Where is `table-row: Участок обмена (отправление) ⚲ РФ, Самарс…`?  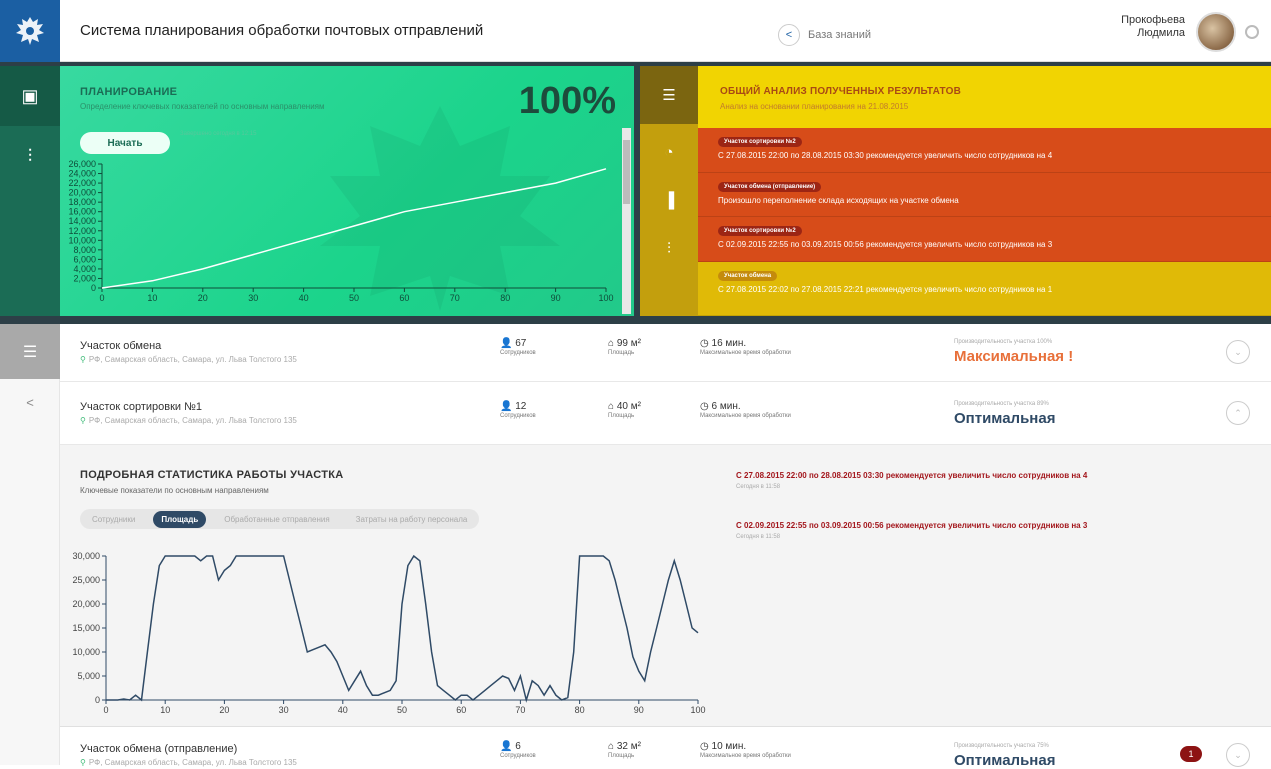
table-row: Участок обмена (отправление) ⚲ РФ, Самарс… is located at coordinates (665, 748).